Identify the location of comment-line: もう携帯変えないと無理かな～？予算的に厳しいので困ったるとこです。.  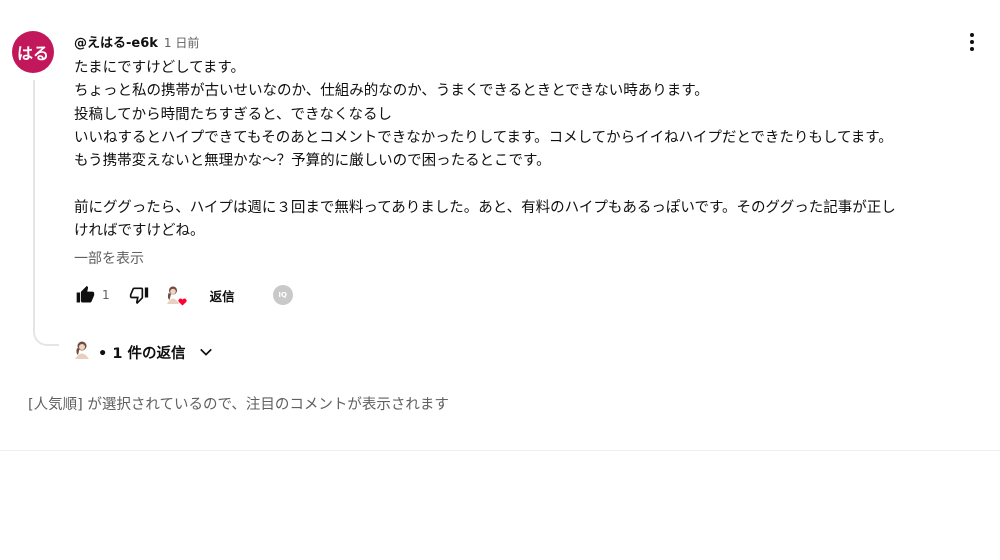
(312, 161).